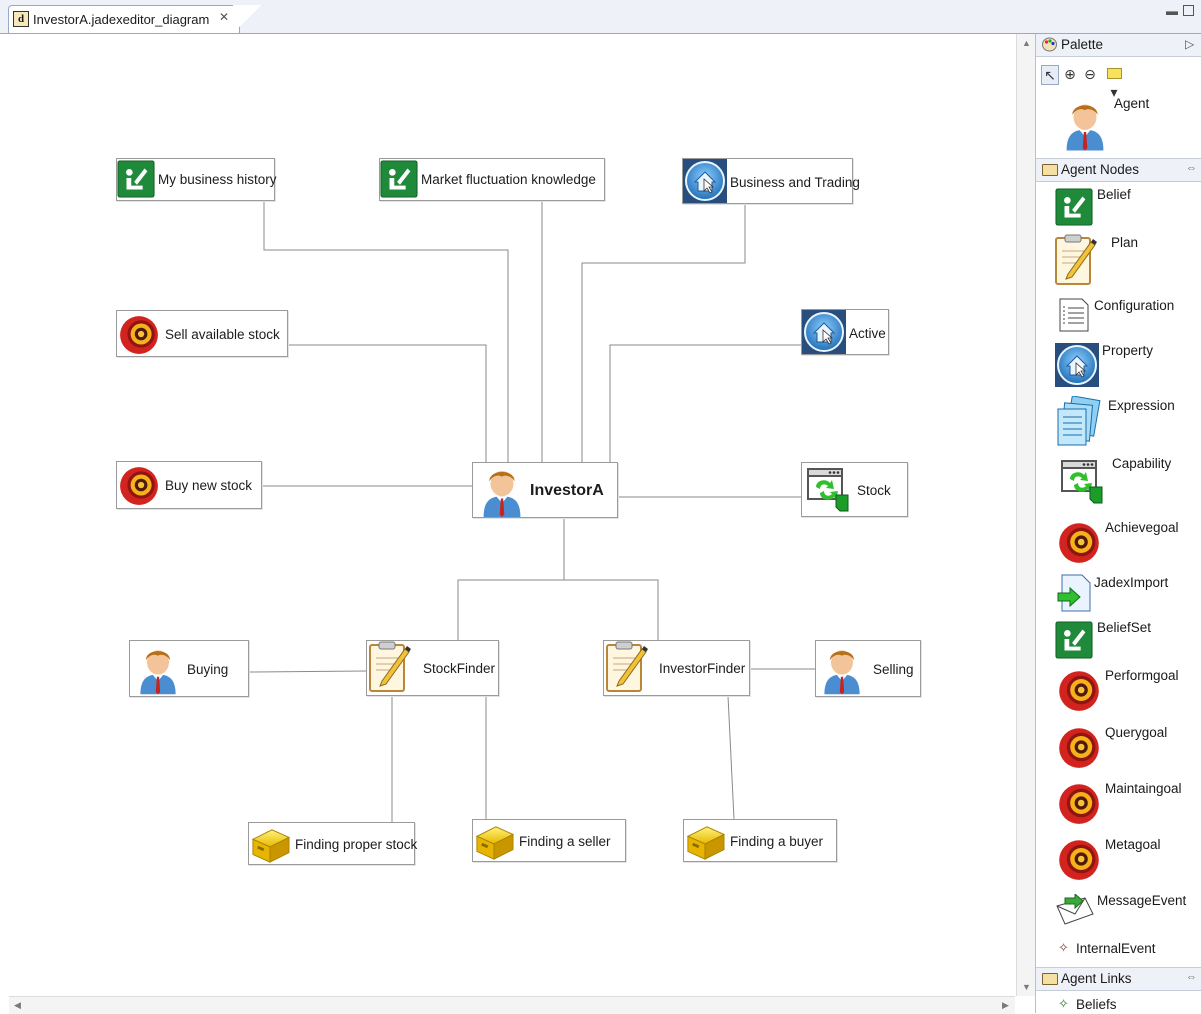  I want to click on goal-node: Buy new stock, so click(189, 485).